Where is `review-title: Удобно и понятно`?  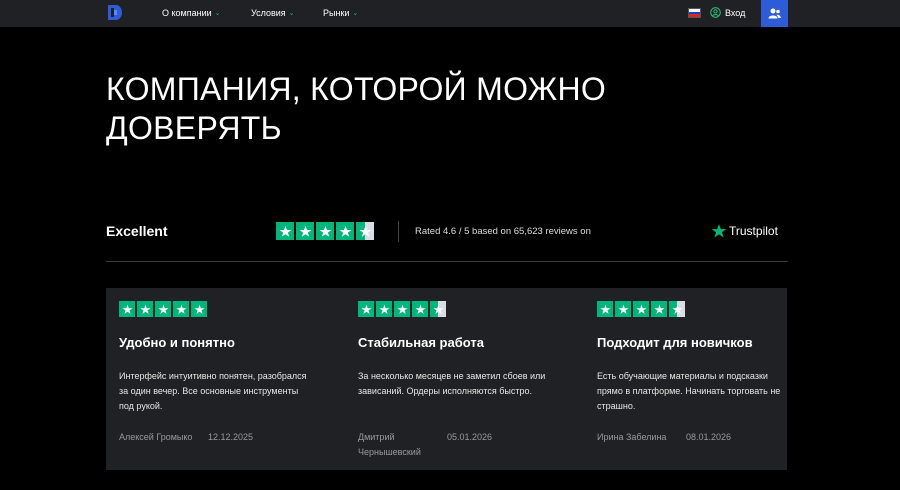 review-title: Удобно и понятно is located at coordinates (177, 342).